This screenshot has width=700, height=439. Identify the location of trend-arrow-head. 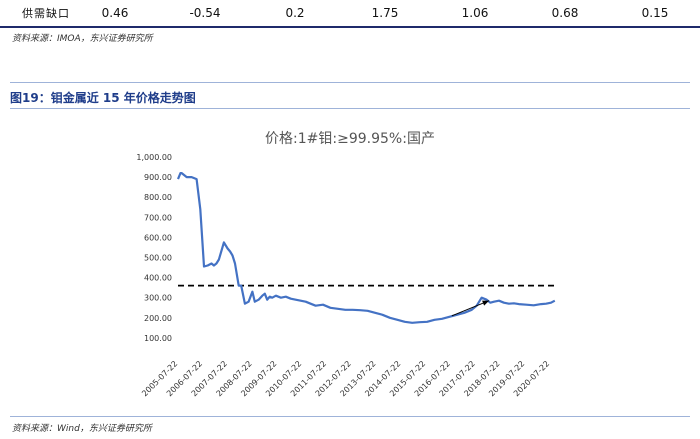
(486, 303).